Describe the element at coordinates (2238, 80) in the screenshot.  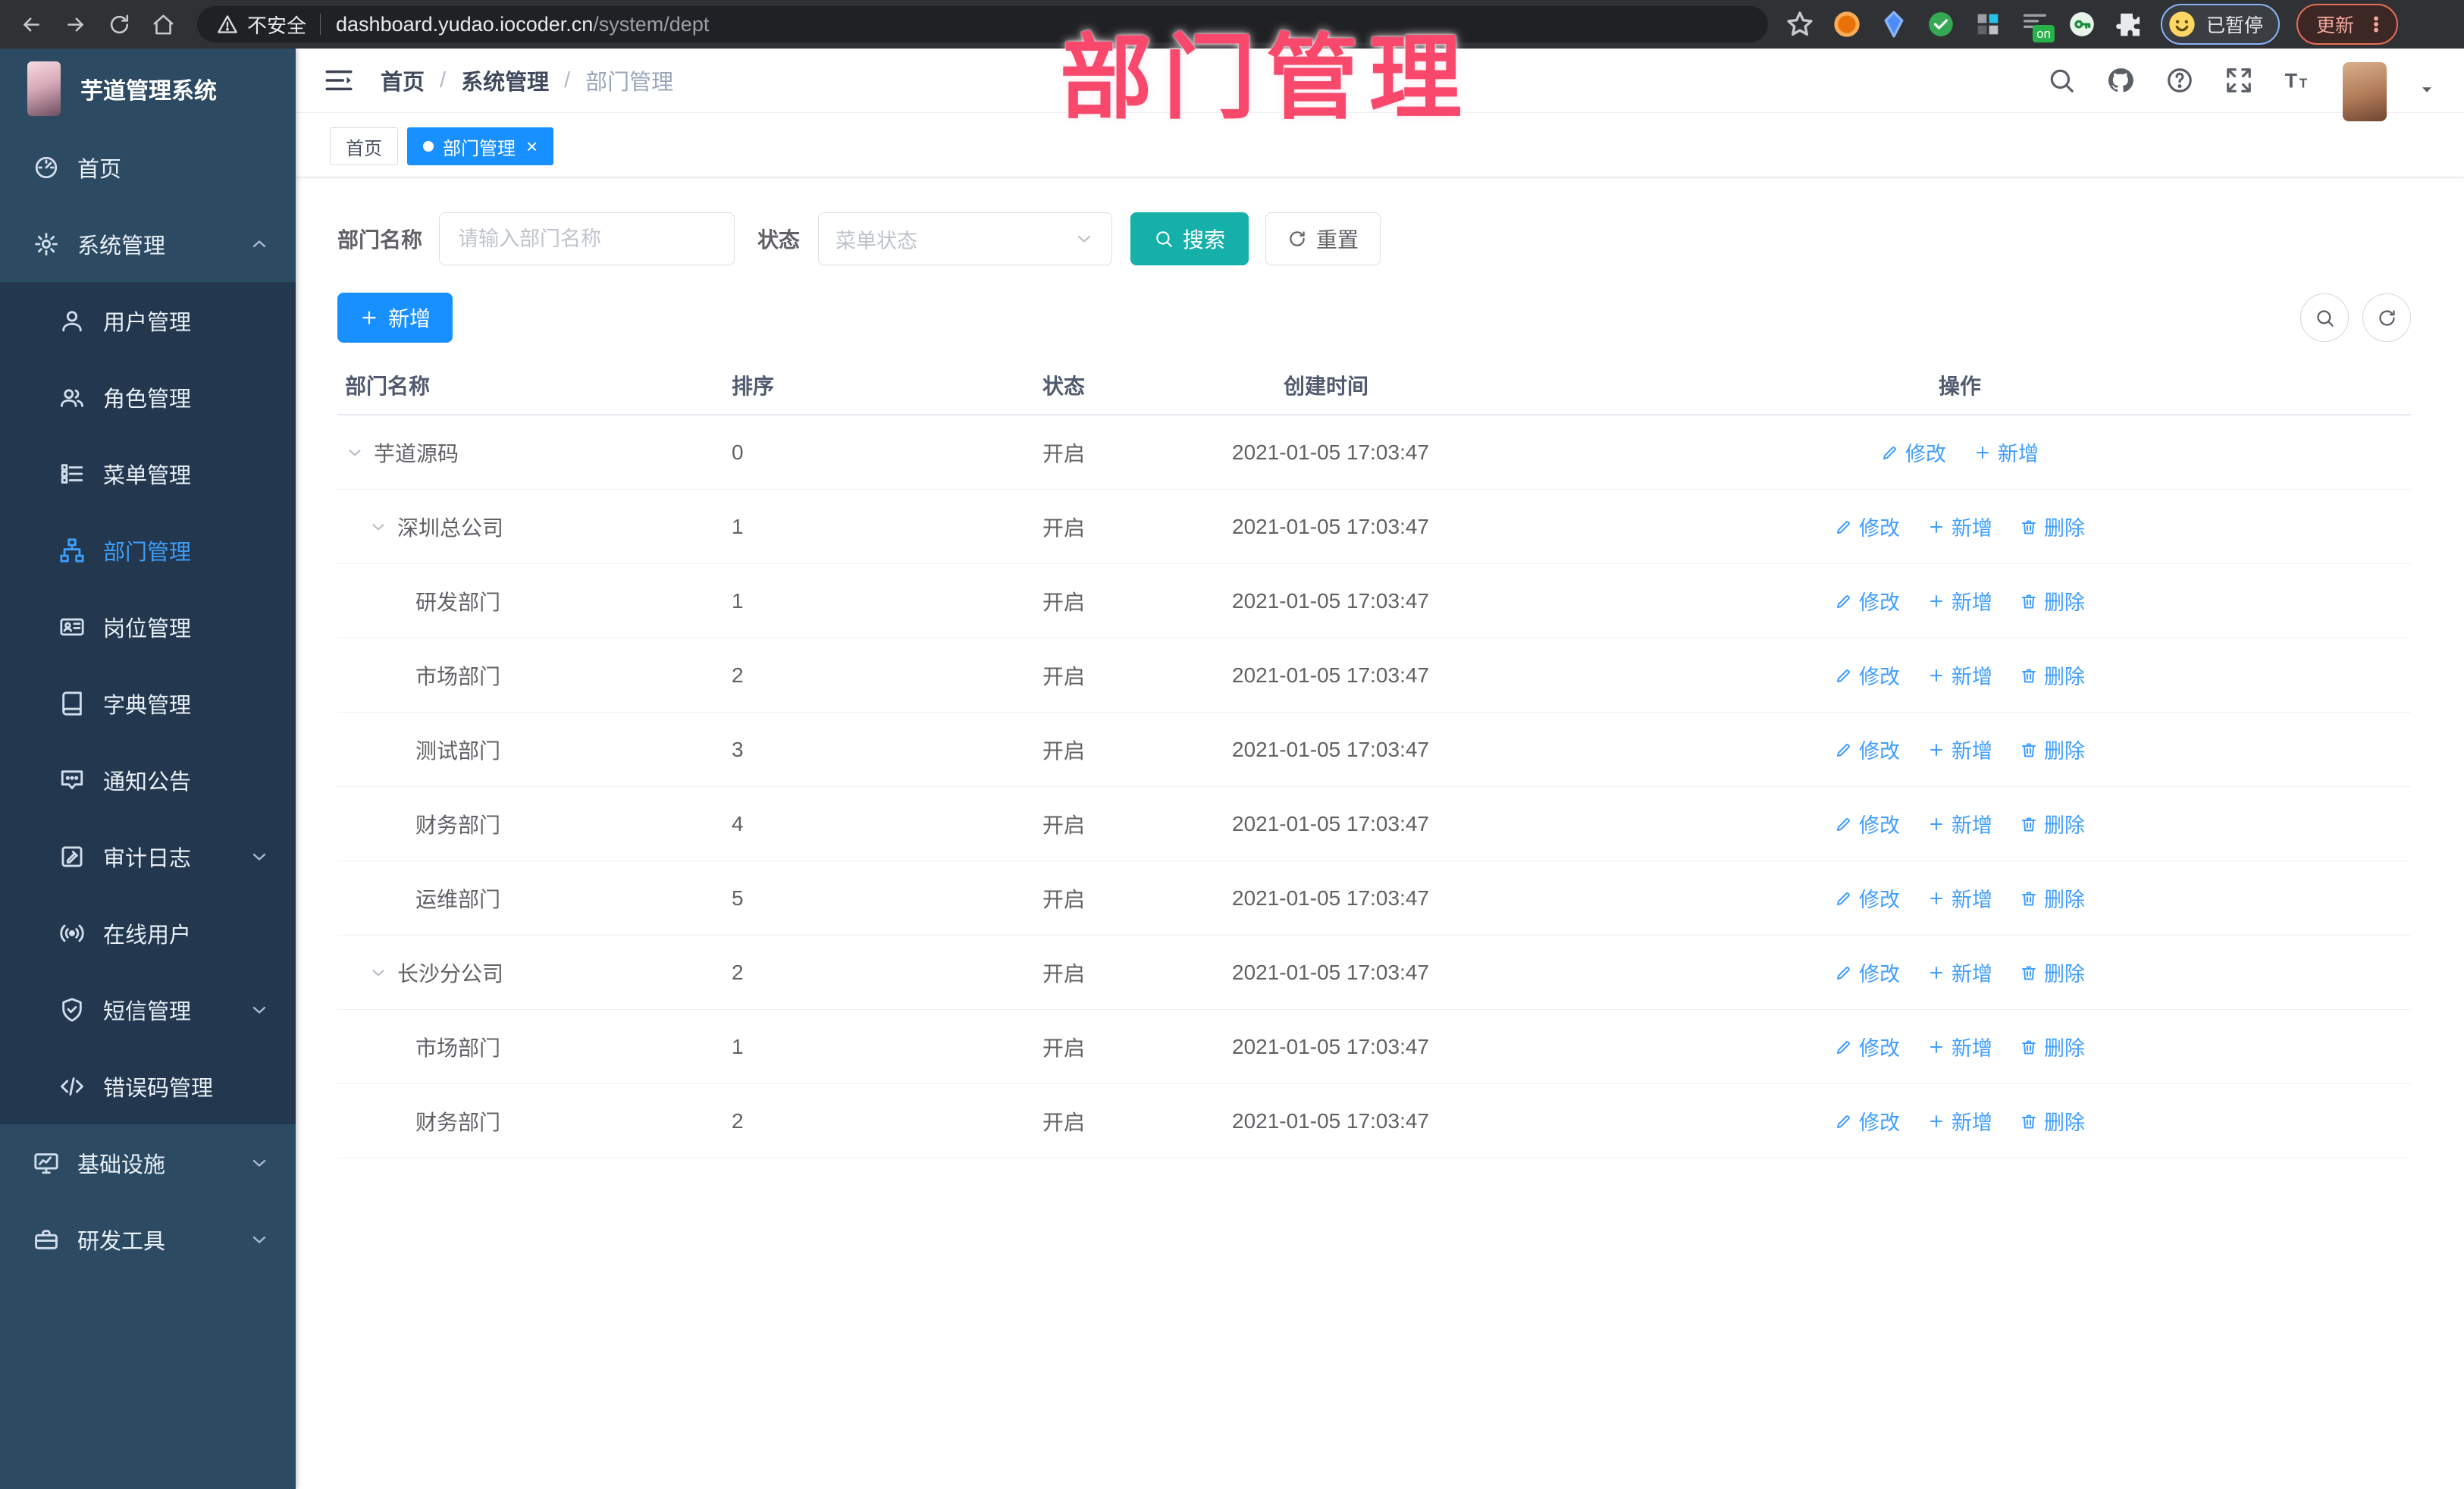
I see `fullscreen-icon` at that location.